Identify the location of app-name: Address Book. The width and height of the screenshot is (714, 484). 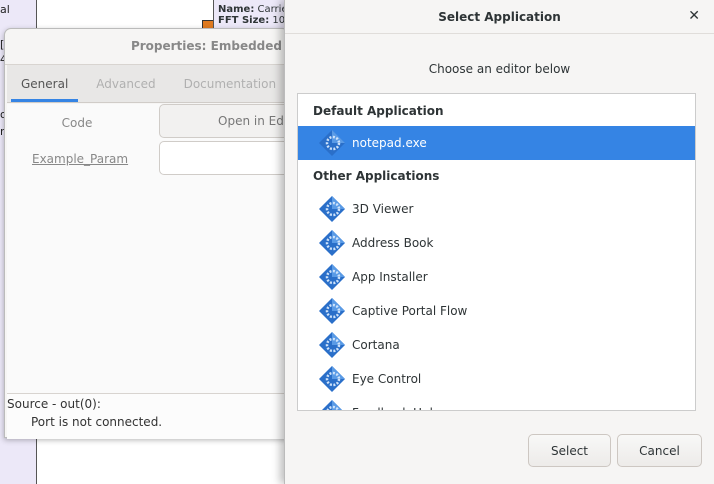
(393, 243).